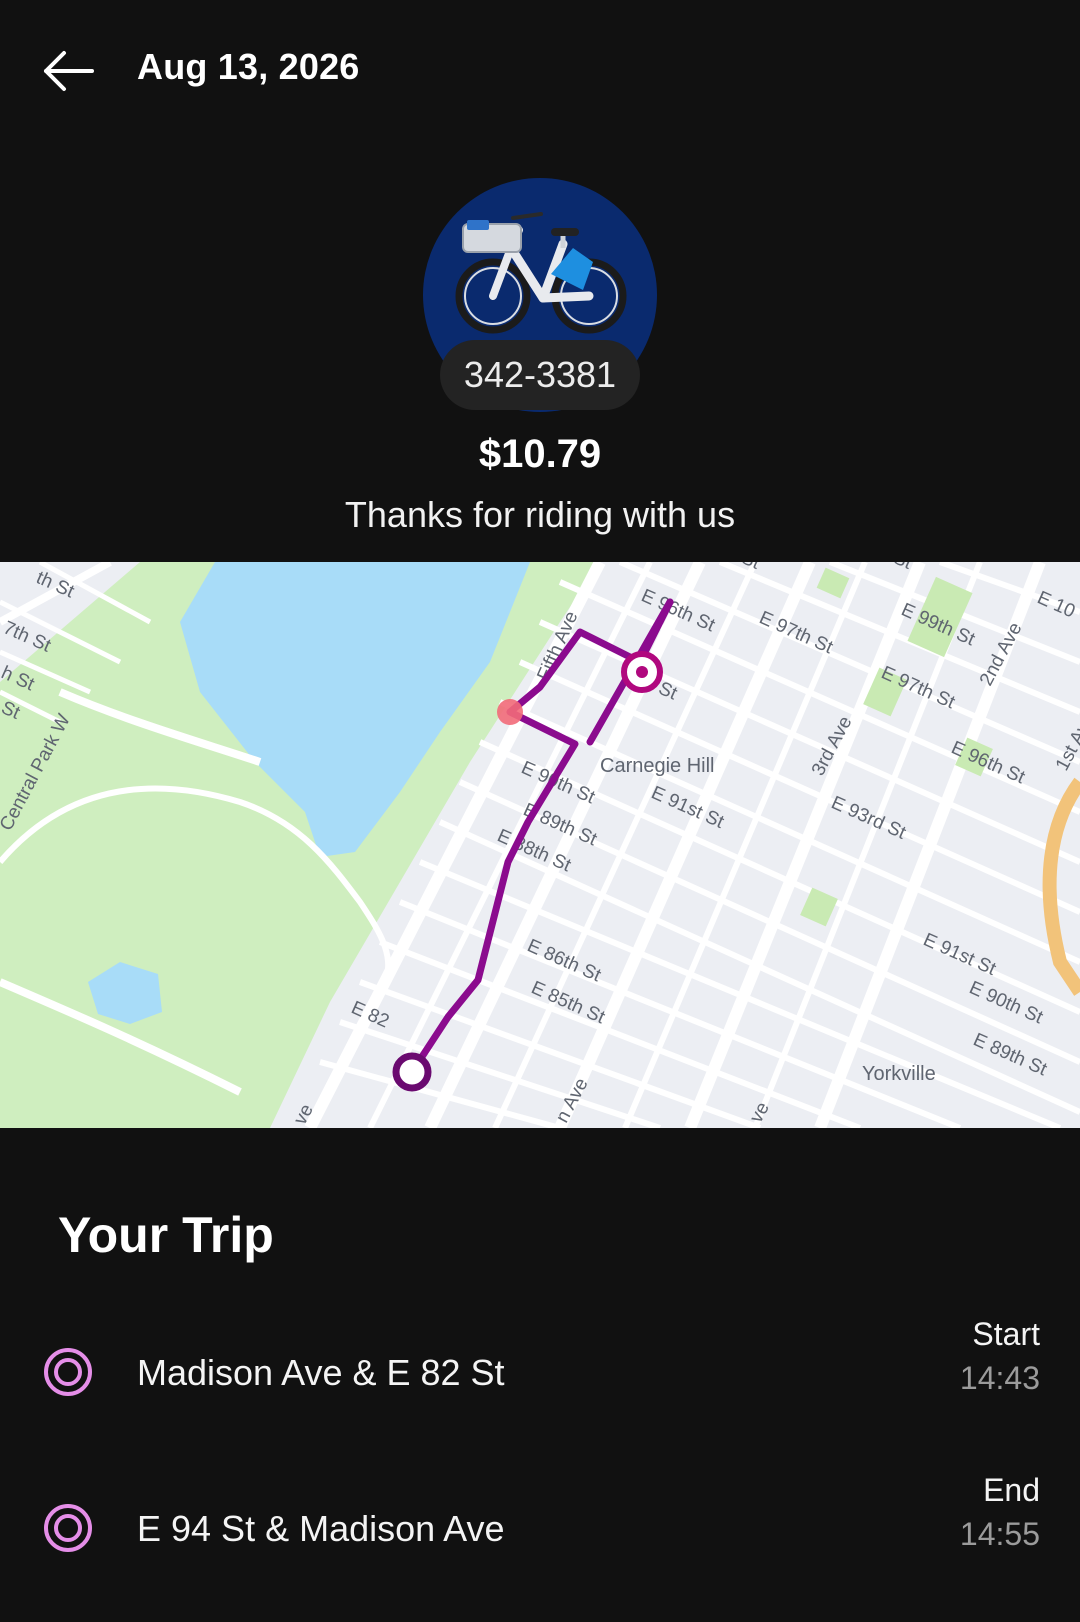  What do you see at coordinates (540, 454) in the screenshot?
I see `ride-price: $10.79` at bounding box center [540, 454].